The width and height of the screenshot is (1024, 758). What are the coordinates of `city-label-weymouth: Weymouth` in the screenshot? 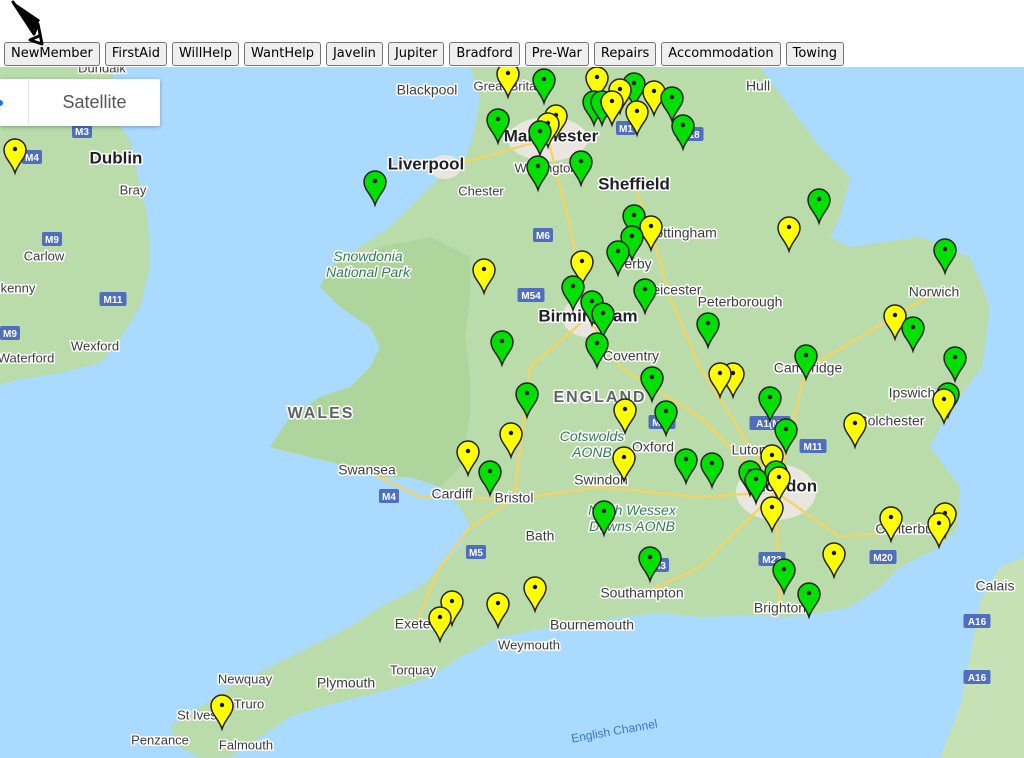 It's located at (529, 644).